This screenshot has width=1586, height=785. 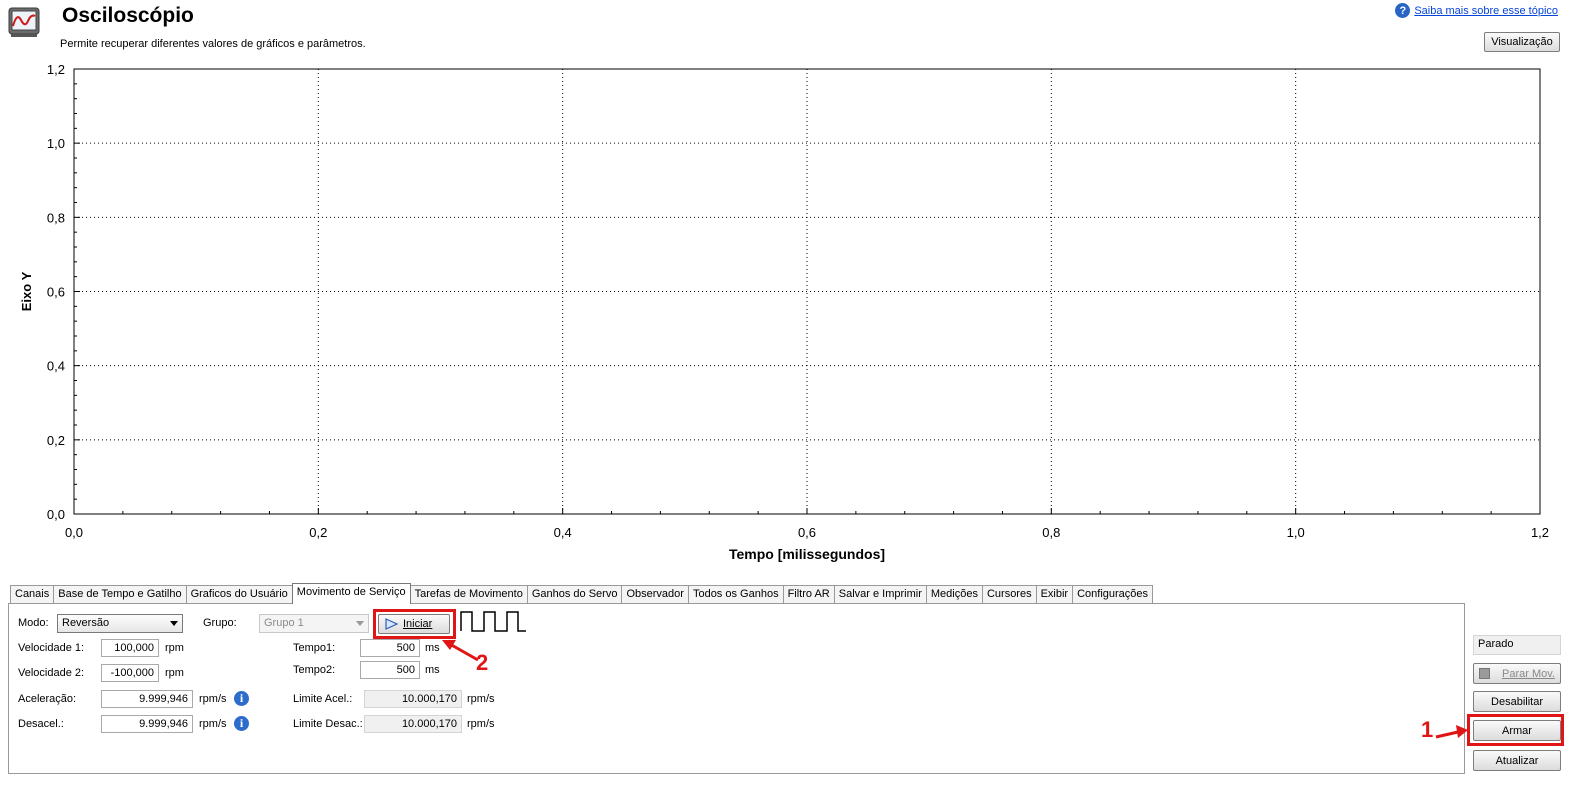 I want to click on x-tick-label: 0,0, so click(x=74, y=532).